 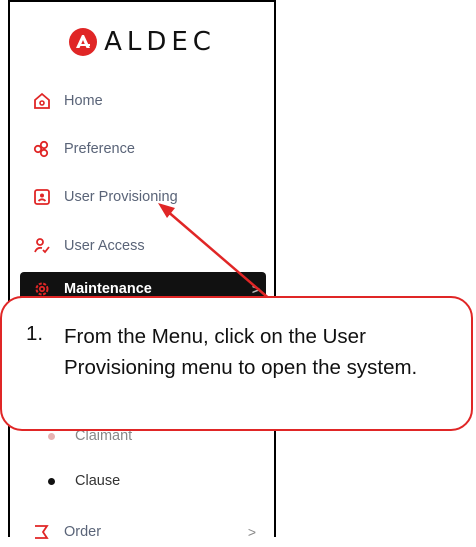 I want to click on brand-logo: ALDEC, so click(x=142, y=42).